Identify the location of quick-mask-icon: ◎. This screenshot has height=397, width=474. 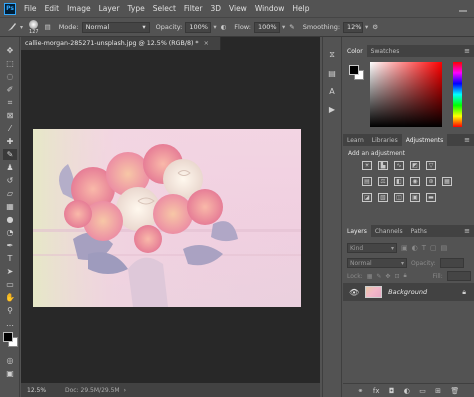
(10, 360).